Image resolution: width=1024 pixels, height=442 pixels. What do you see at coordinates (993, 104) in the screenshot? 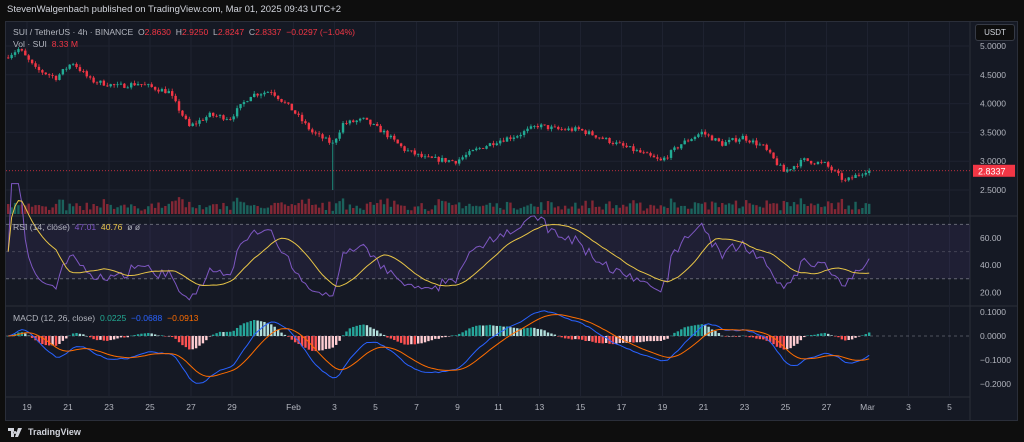
I see `price-tick-label: 4.0000` at bounding box center [993, 104].